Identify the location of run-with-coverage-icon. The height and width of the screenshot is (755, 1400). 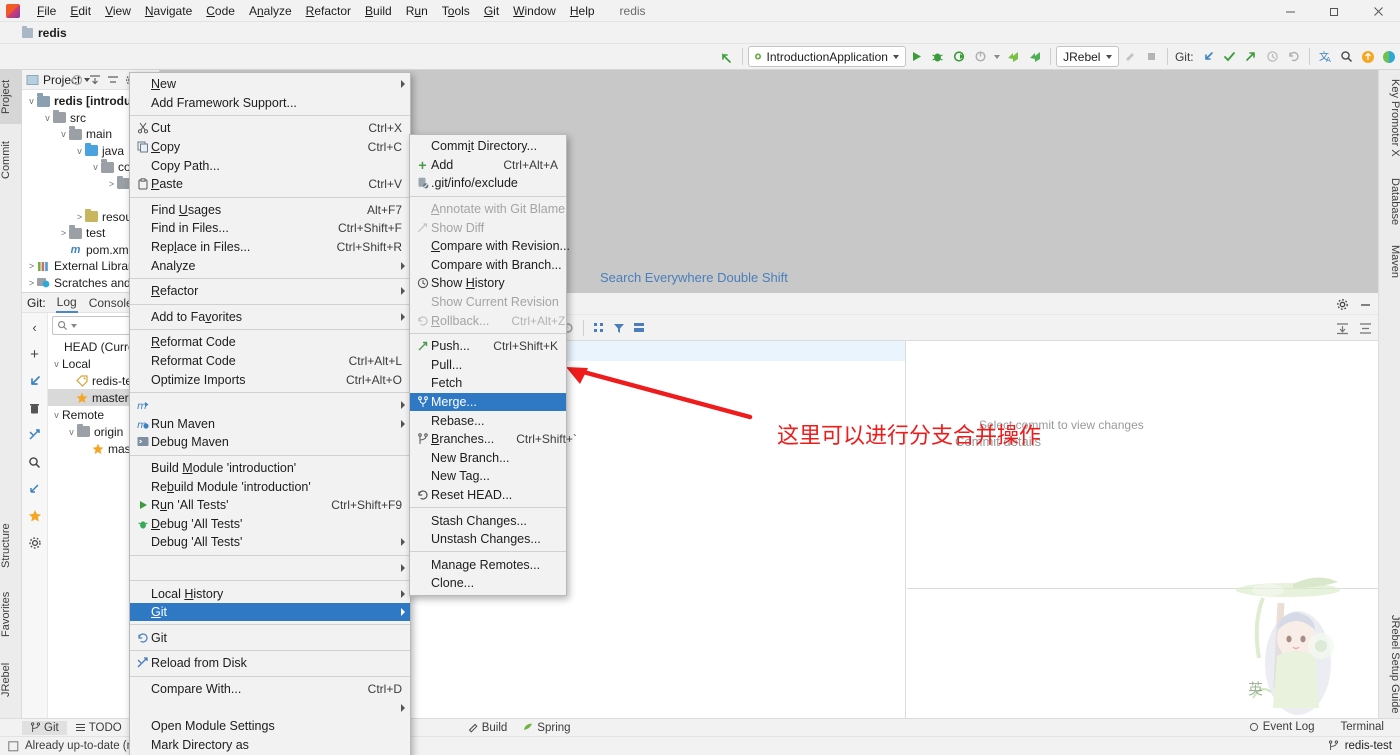
(958, 57).